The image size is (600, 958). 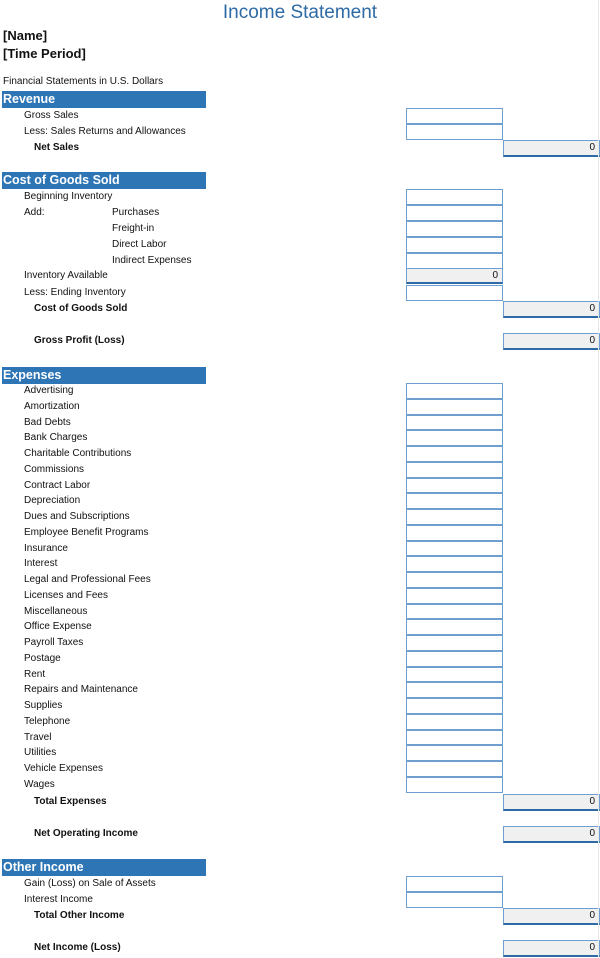 I want to click on label-net-income: Net Income (Loss), so click(x=77, y=947).